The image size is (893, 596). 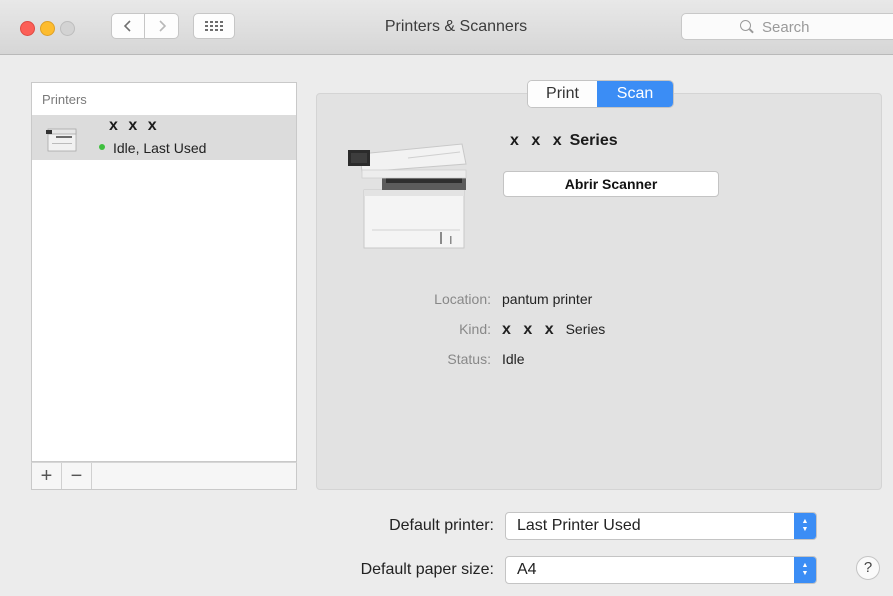 I want to click on remove-printer-button: −, so click(x=77, y=476).